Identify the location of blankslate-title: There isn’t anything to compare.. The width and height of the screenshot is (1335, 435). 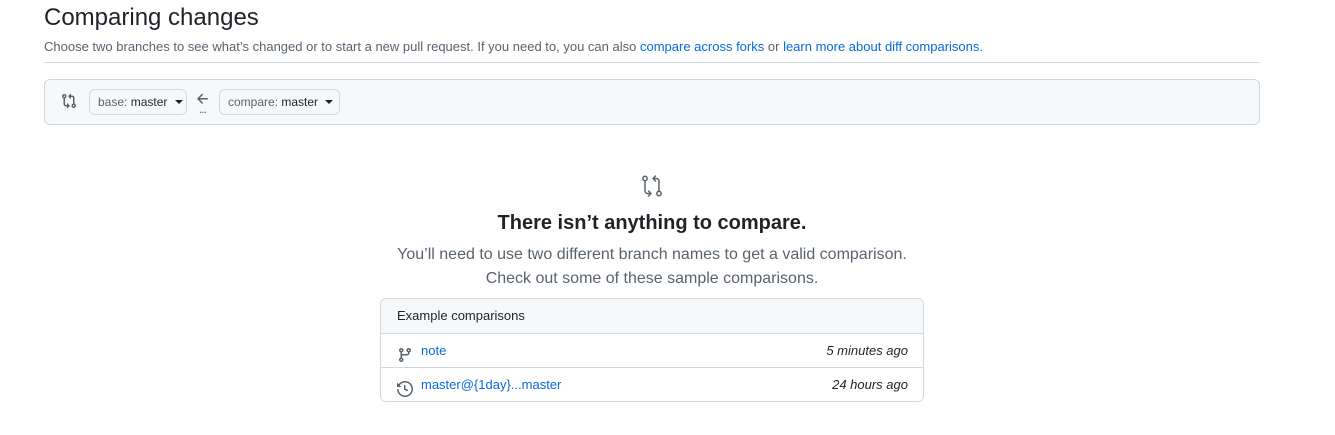
(652, 223).